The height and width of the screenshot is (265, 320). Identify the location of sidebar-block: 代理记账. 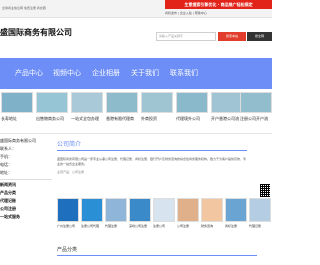
(26, 201).